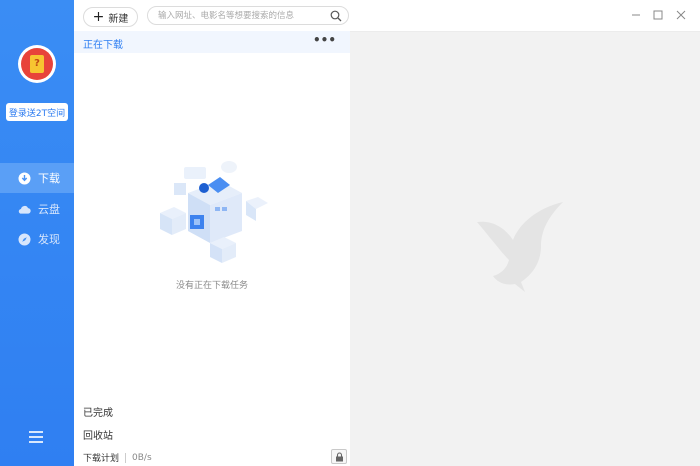  Describe the element at coordinates (37, 209) in the screenshot. I see `sidebar-item-cloud: 云盘` at that location.